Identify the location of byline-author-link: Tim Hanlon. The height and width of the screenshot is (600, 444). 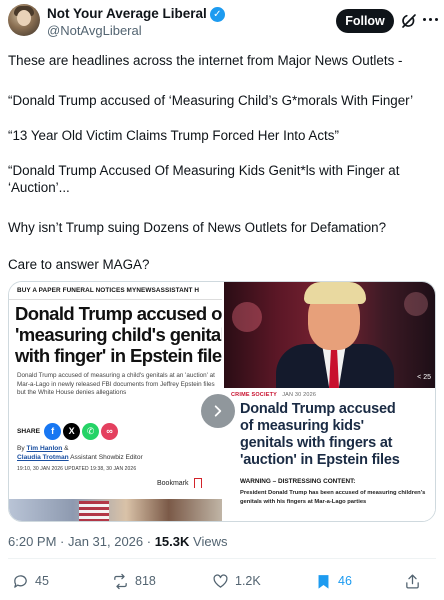
(44, 448).